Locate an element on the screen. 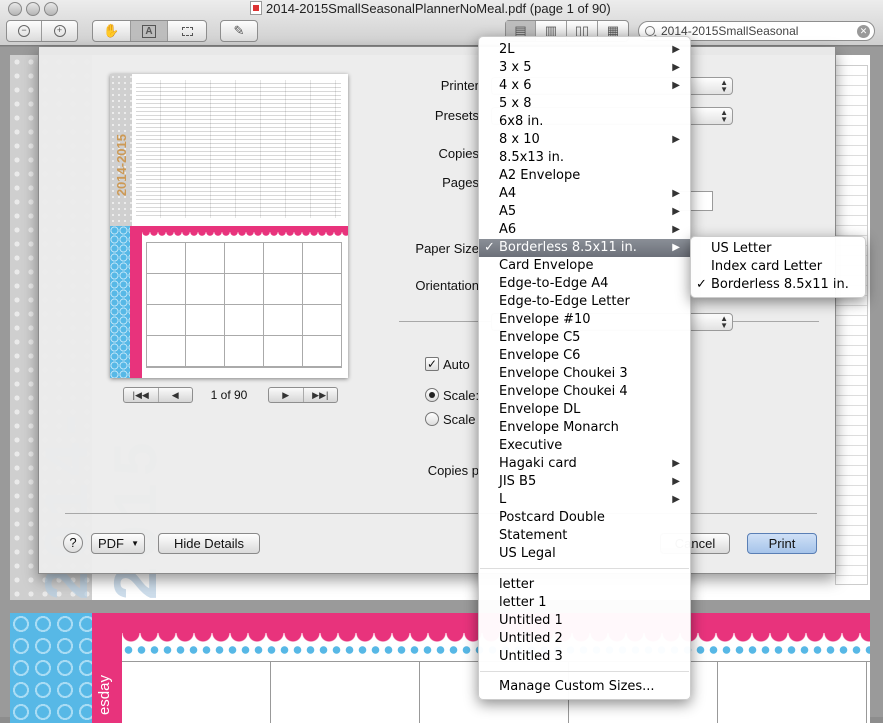 The image size is (883, 723). zoom-out-icon: − is located at coordinates (24, 31).